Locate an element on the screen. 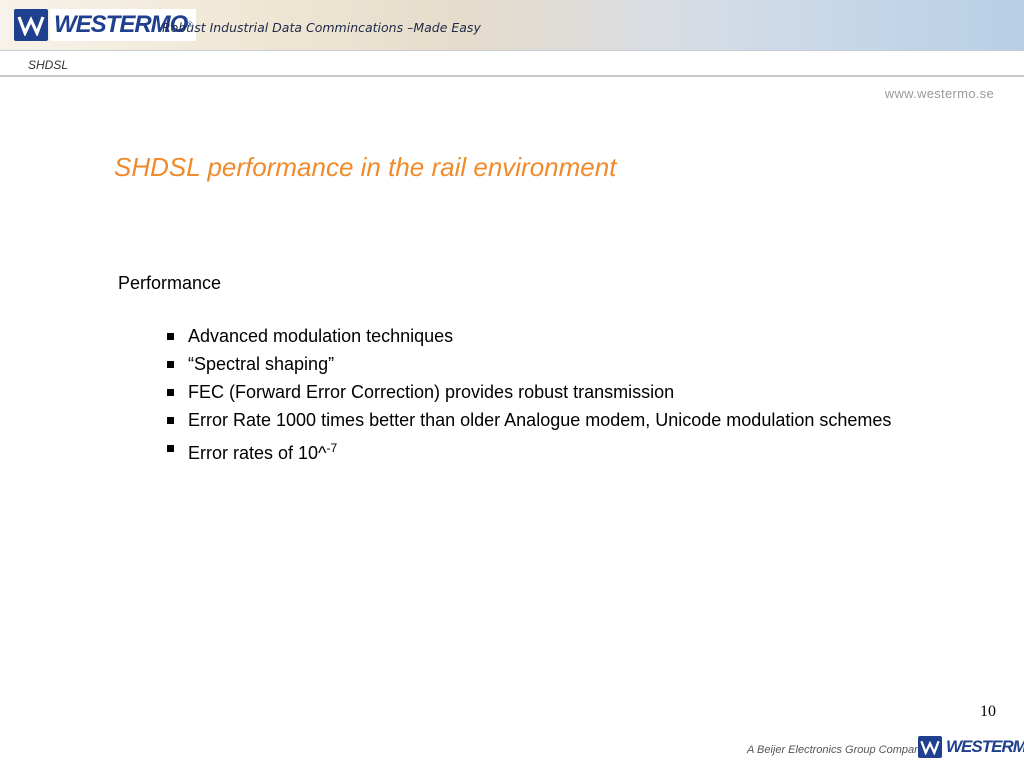 The image size is (1024, 768). bullet-item: “Spectral shaping” is located at coordinates (530, 364).